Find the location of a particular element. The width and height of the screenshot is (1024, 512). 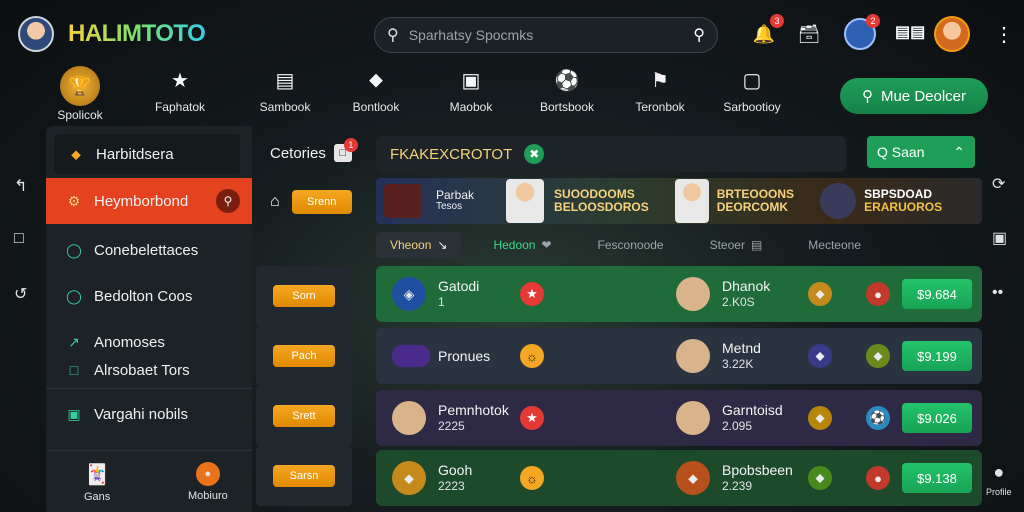

nav-item-4: ▣ Maobok is located at coordinates (471, 95).